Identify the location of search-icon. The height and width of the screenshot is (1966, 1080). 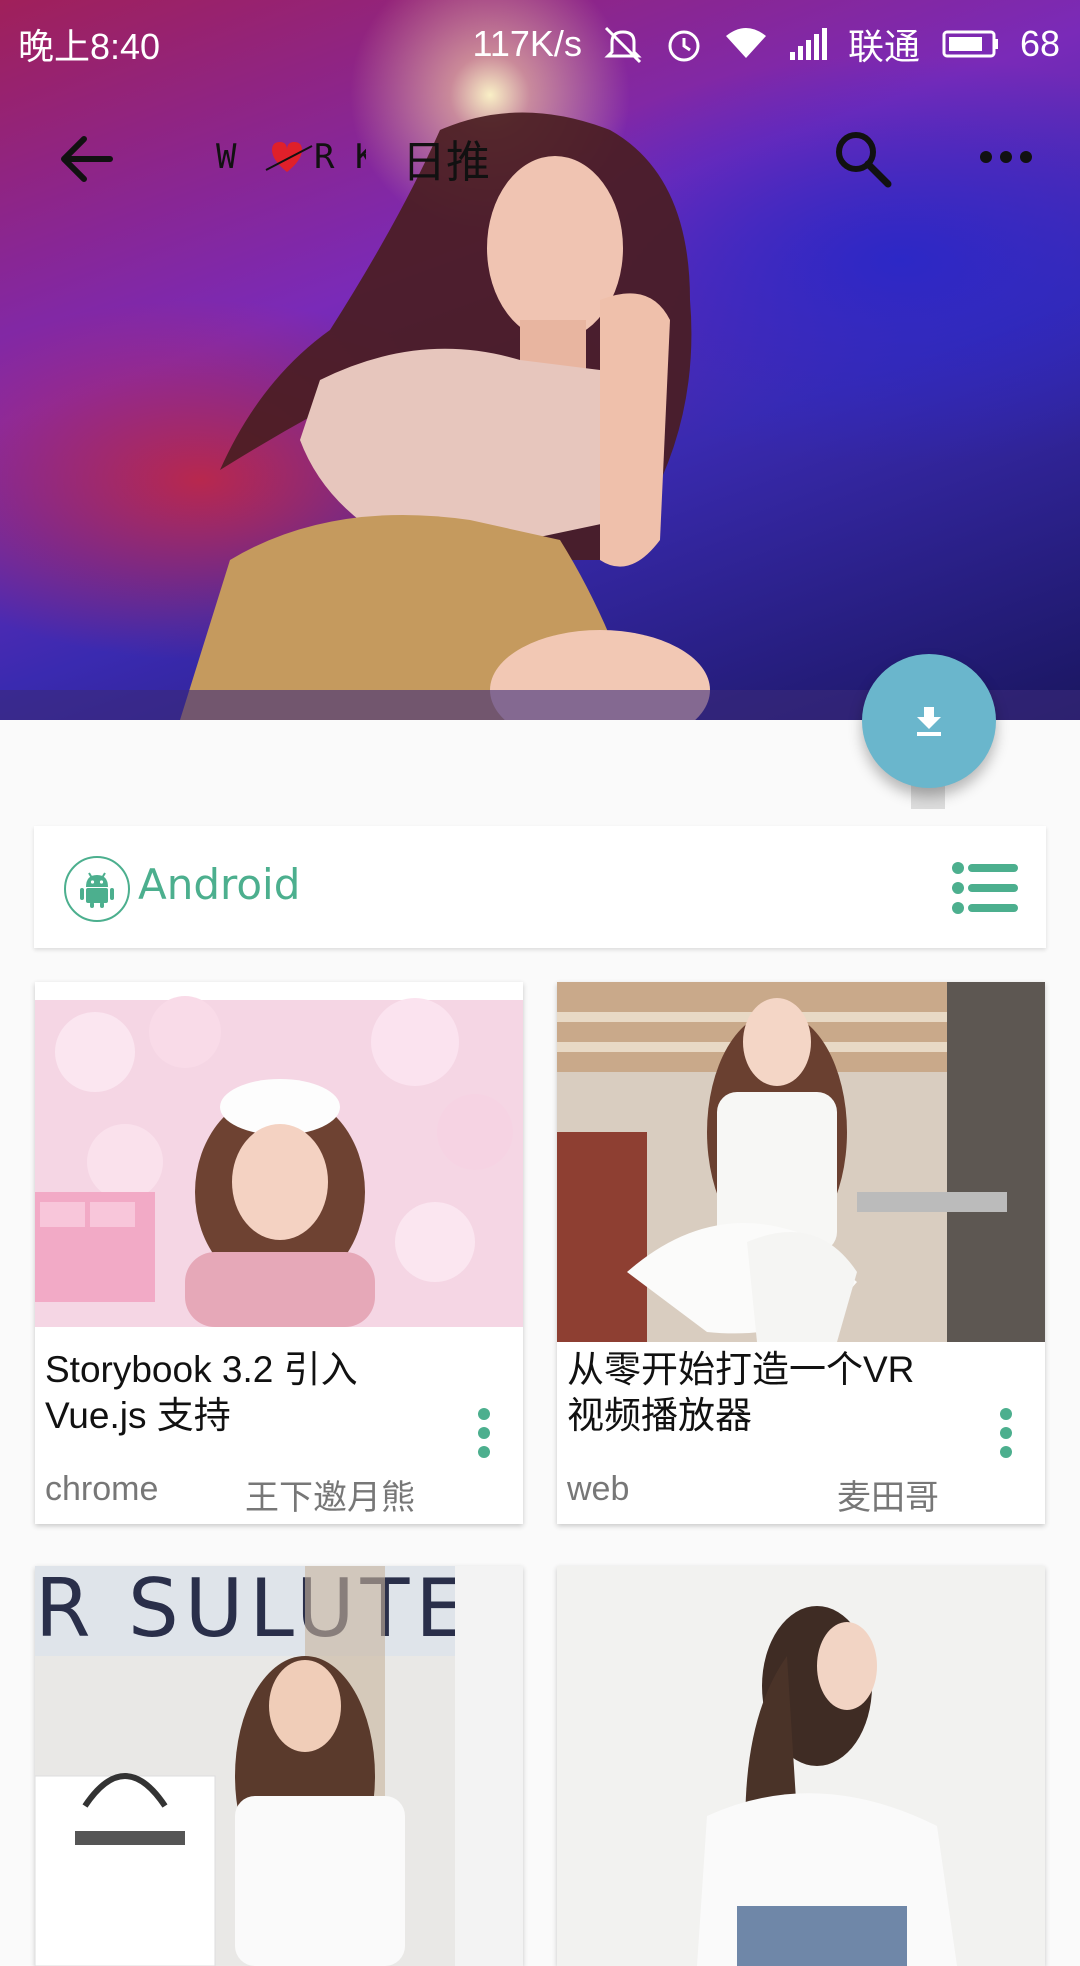
(863, 159).